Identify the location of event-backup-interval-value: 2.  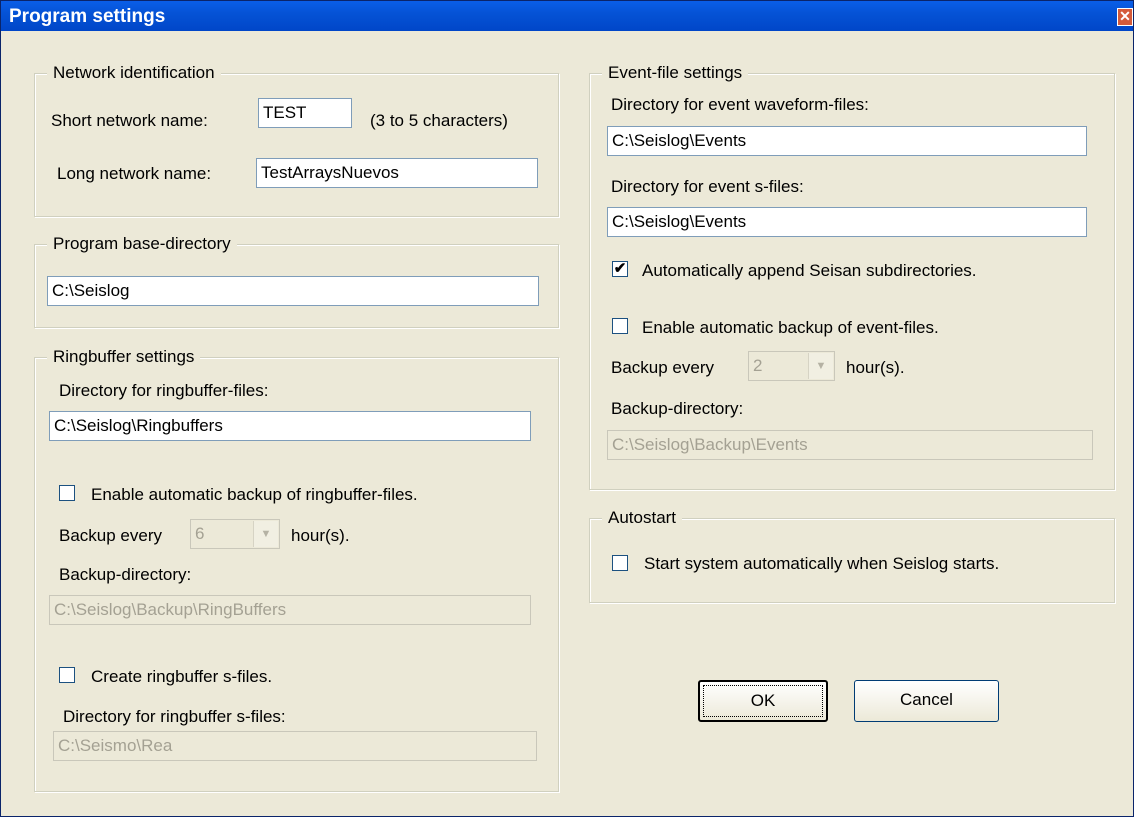
(758, 365).